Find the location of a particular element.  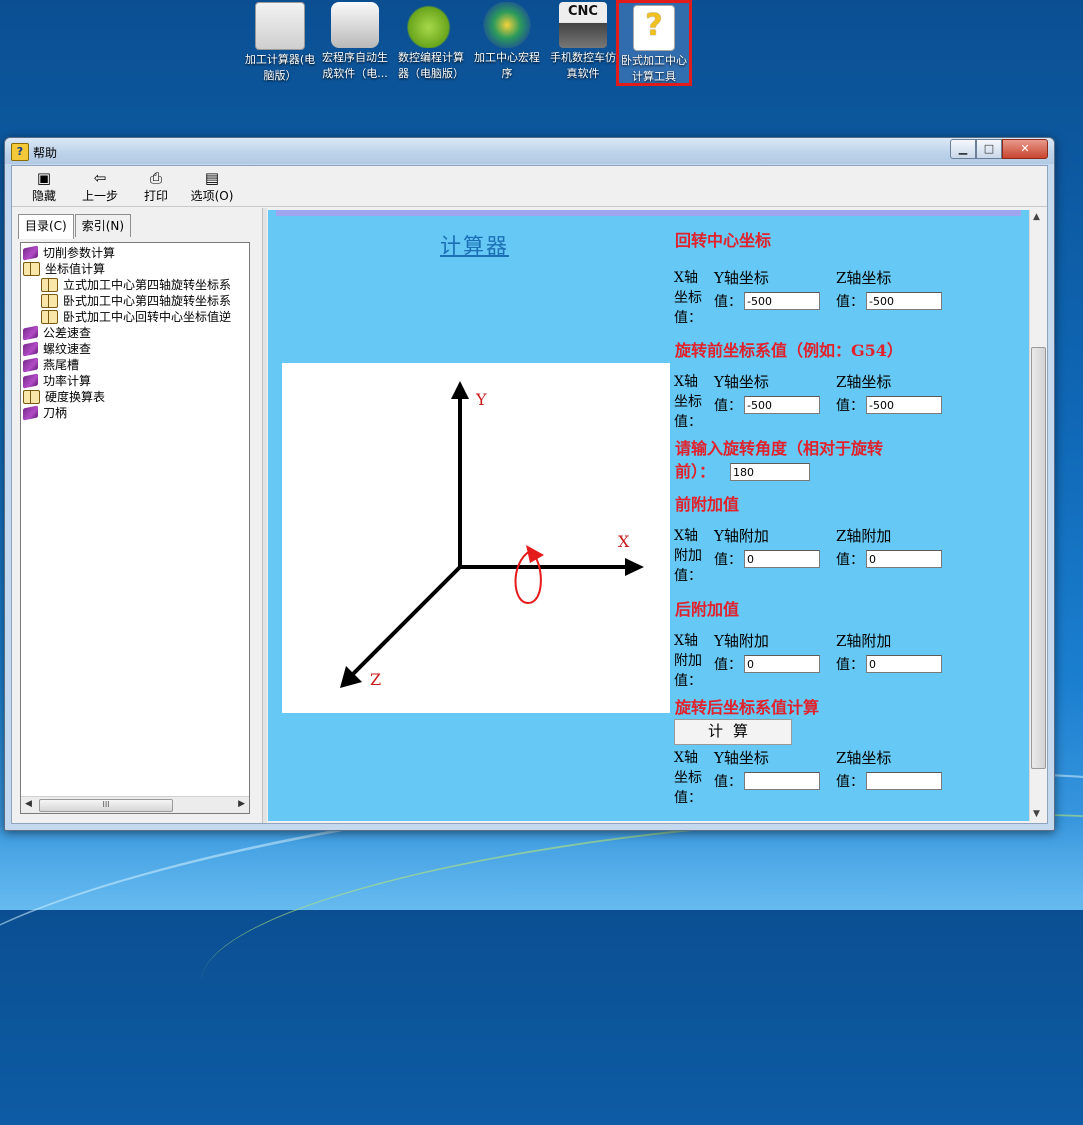

printer-icon: ⎙ is located at coordinates (155, 178).